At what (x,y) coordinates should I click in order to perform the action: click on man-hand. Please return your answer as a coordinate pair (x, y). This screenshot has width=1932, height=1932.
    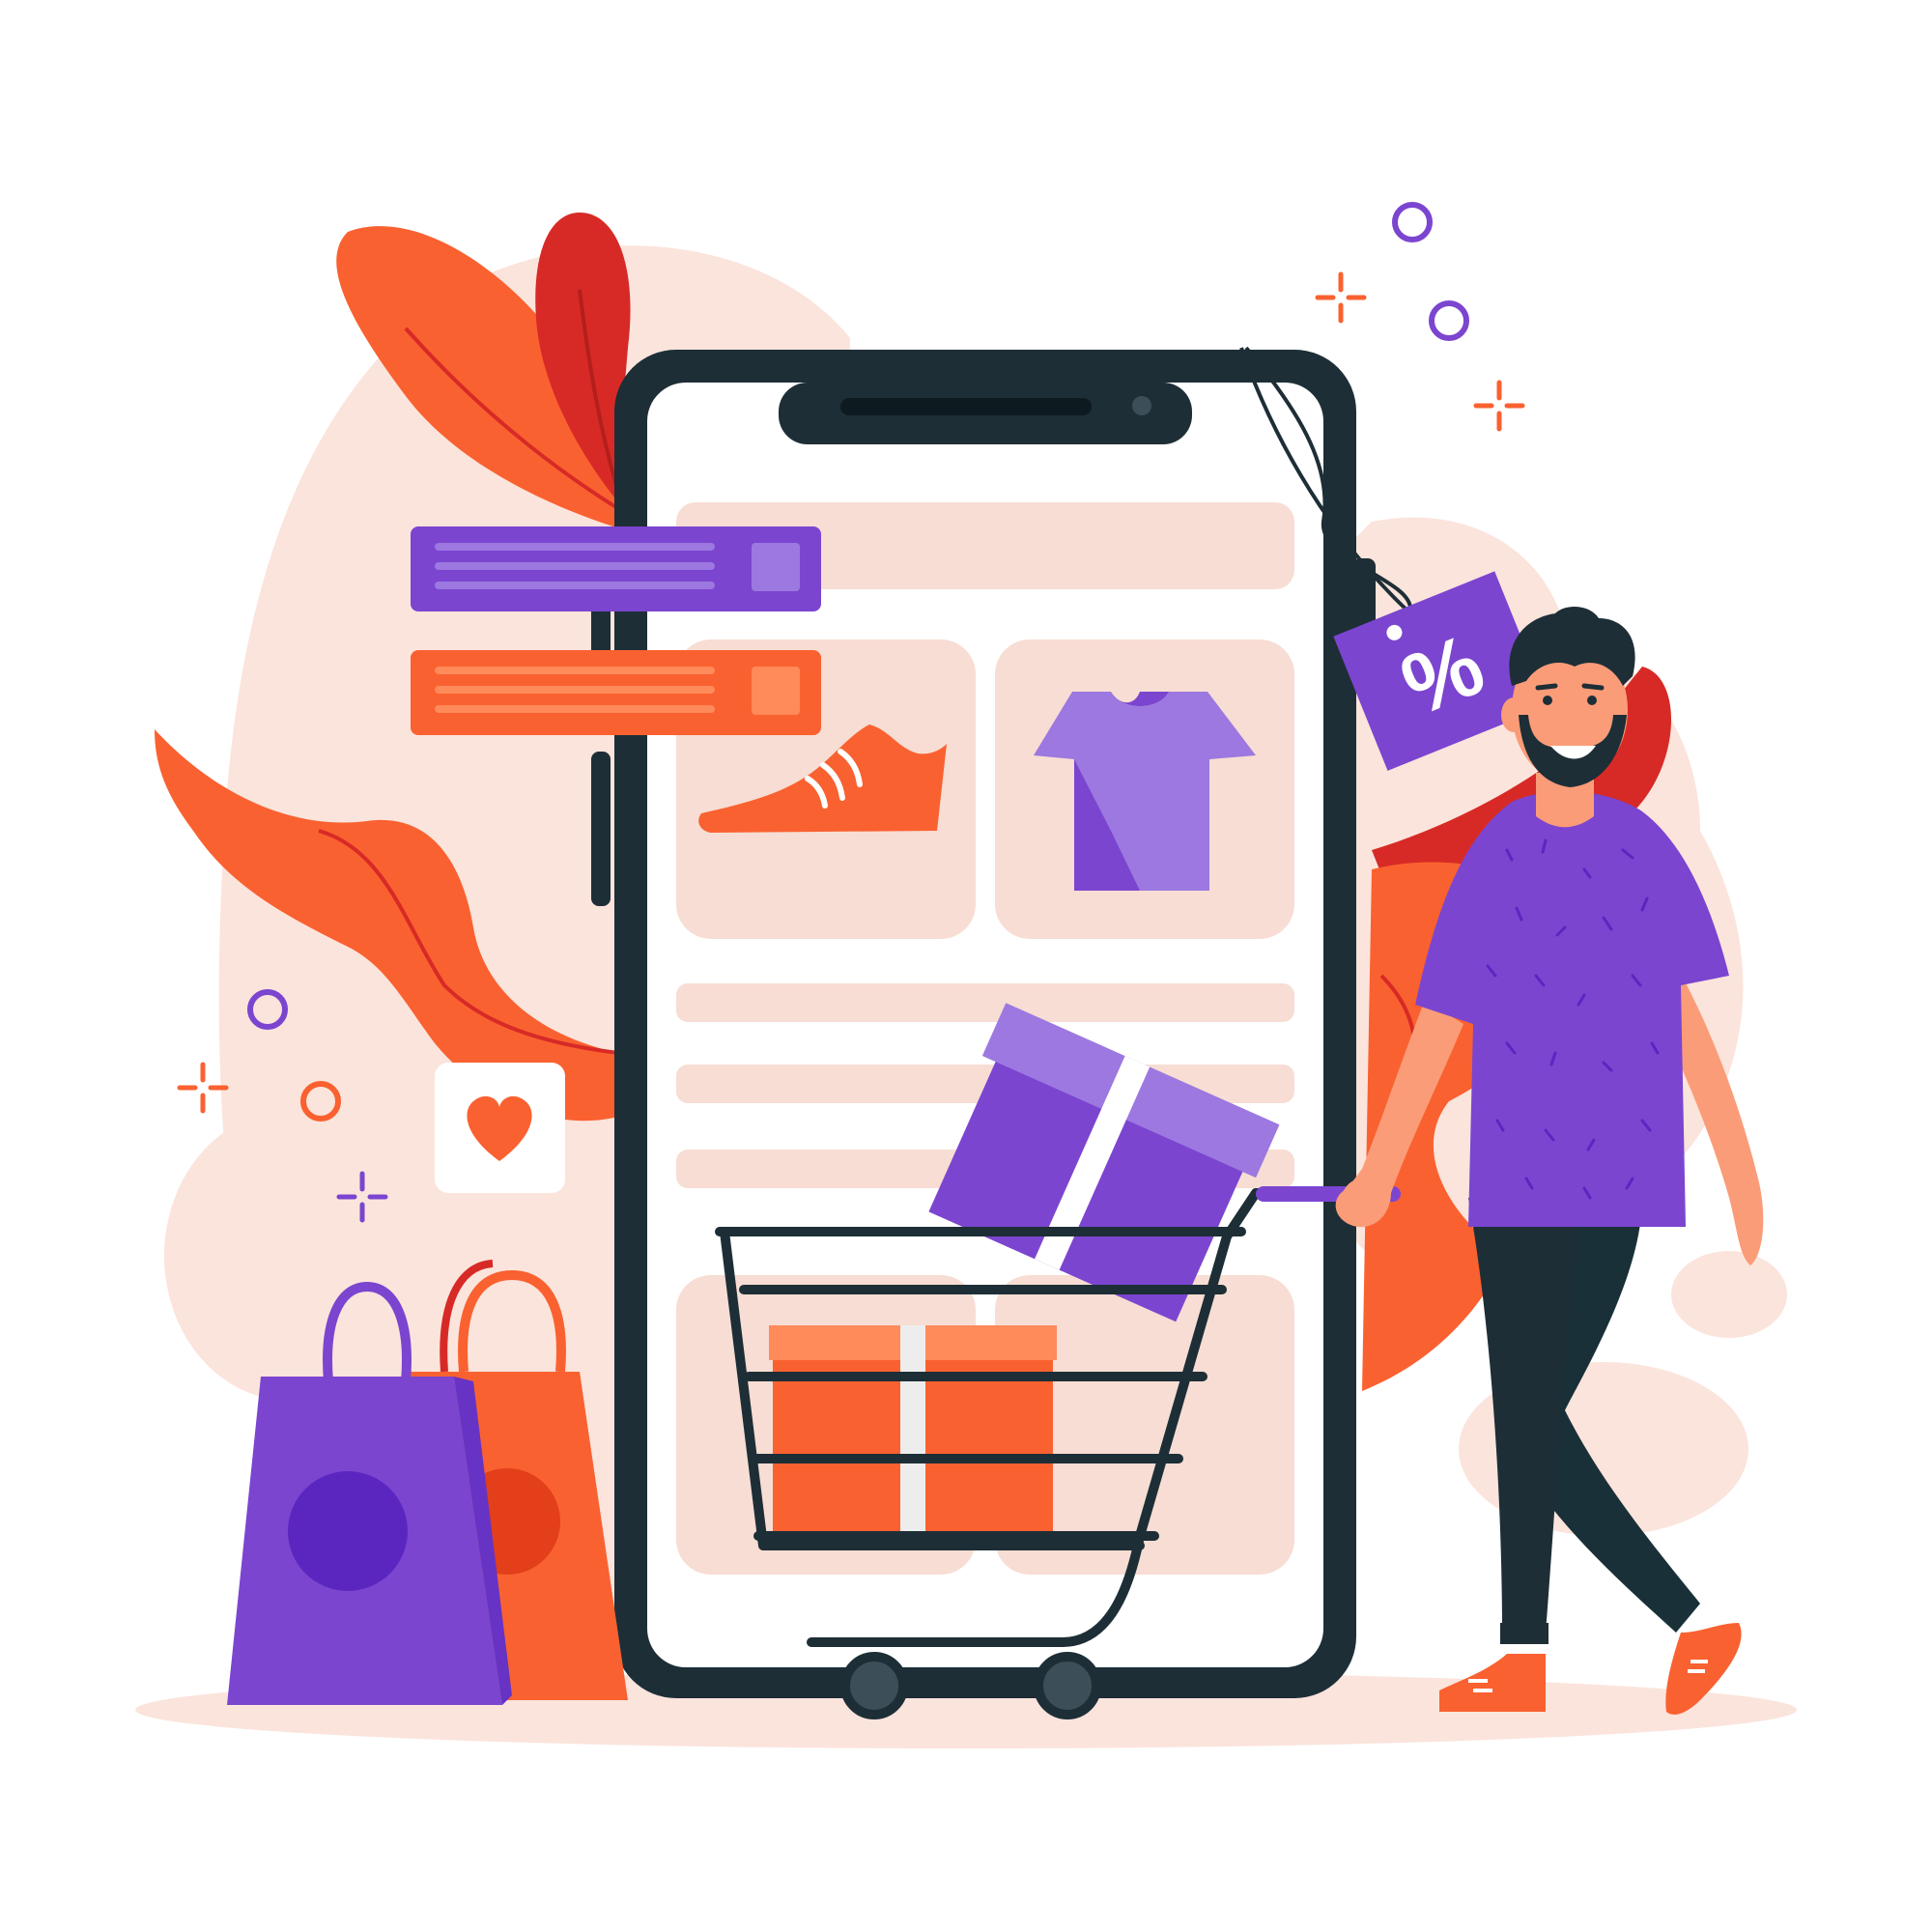
    Looking at the image, I should click on (1362, 1203).